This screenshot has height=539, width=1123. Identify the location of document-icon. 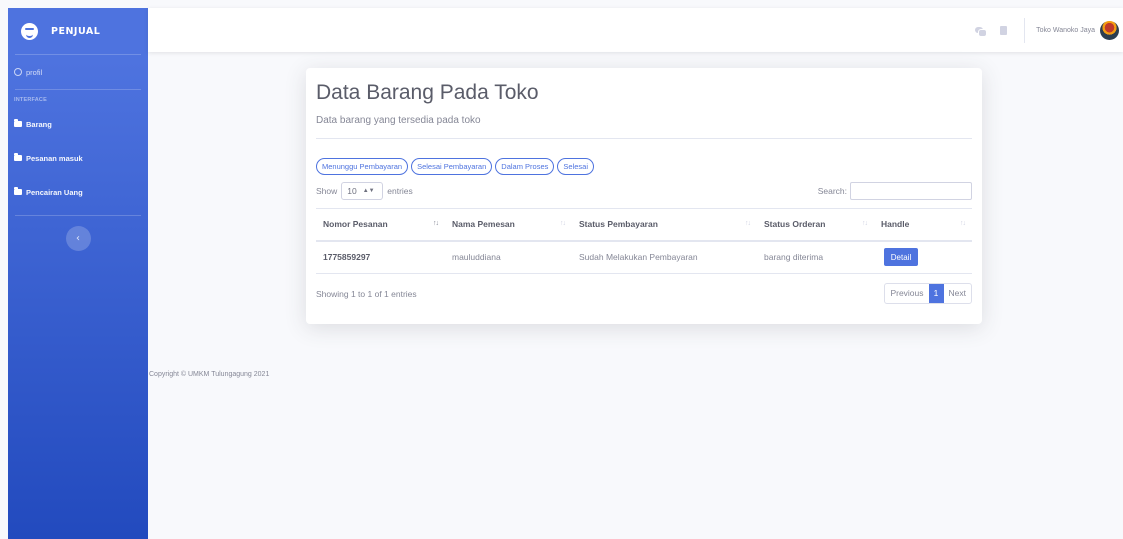
(1004, 30).